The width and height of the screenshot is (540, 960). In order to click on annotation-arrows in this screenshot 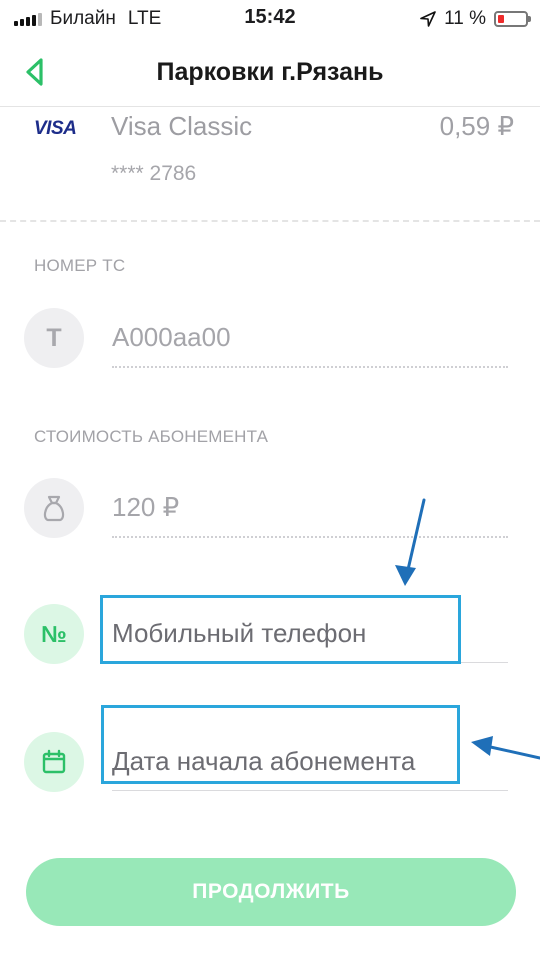, I will do `click(467, 629)`.